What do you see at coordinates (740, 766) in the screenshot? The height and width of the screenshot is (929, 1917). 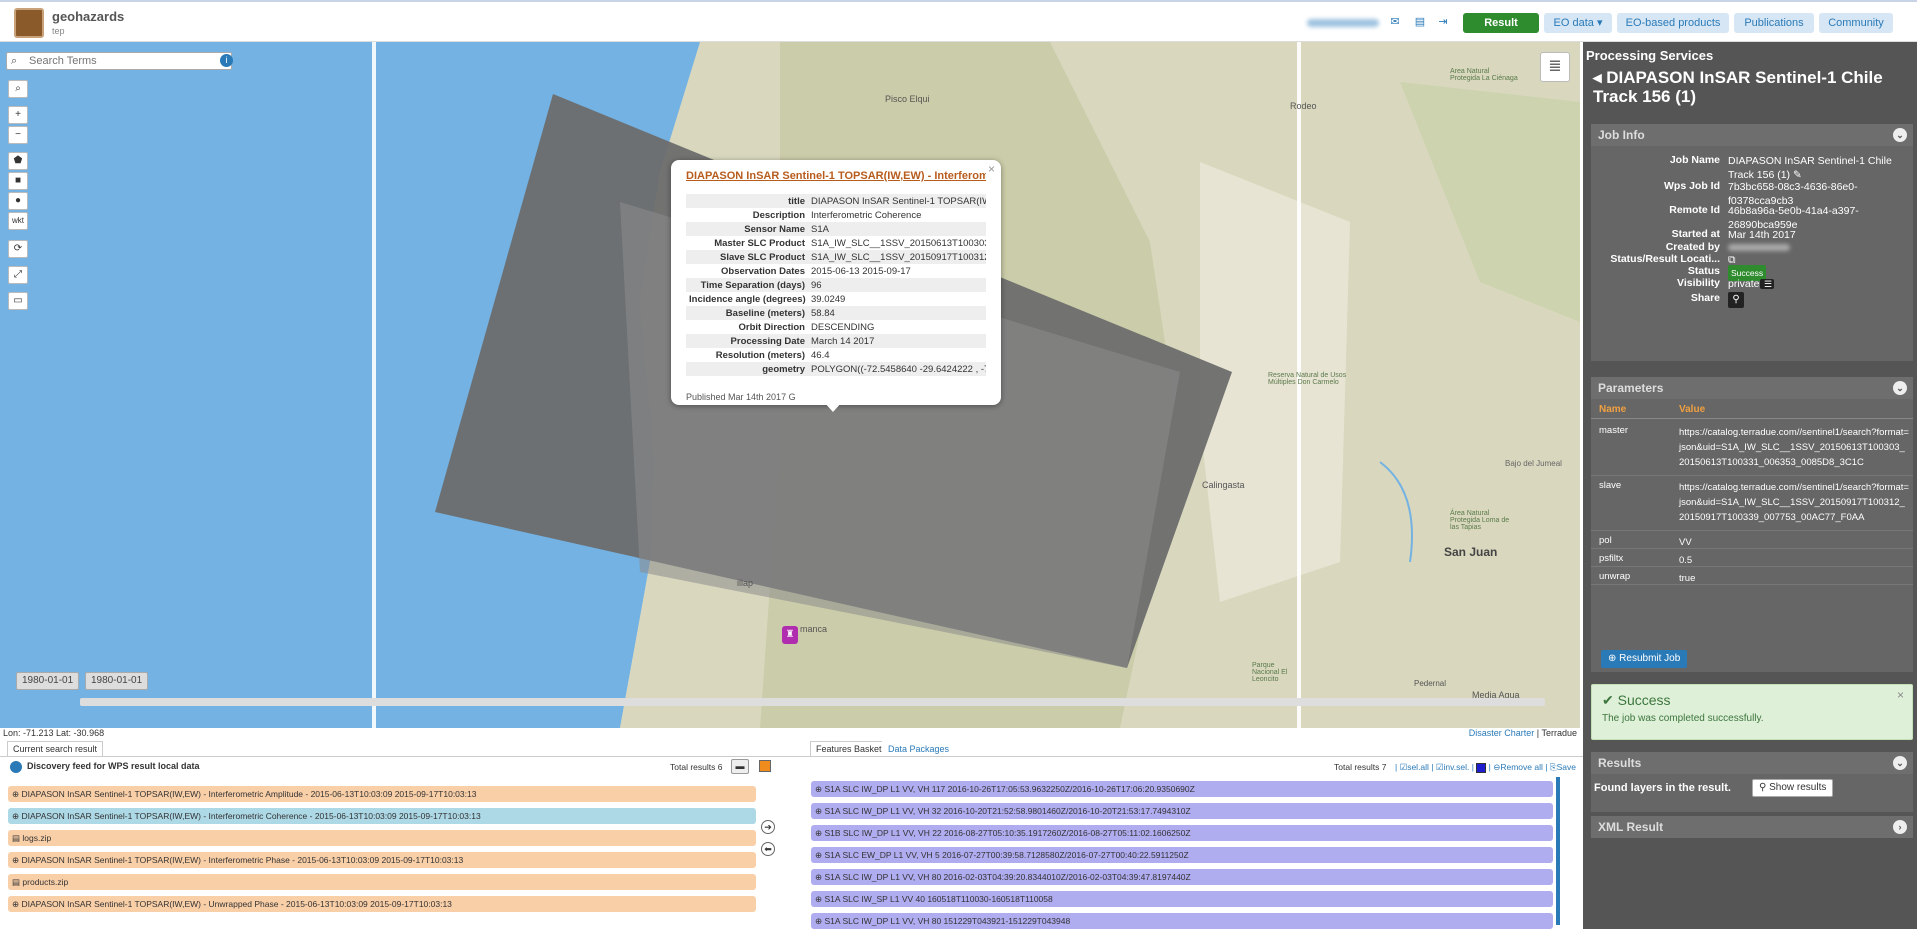 I see `list-view-icon: ▬` at bounding box center [740, 766].